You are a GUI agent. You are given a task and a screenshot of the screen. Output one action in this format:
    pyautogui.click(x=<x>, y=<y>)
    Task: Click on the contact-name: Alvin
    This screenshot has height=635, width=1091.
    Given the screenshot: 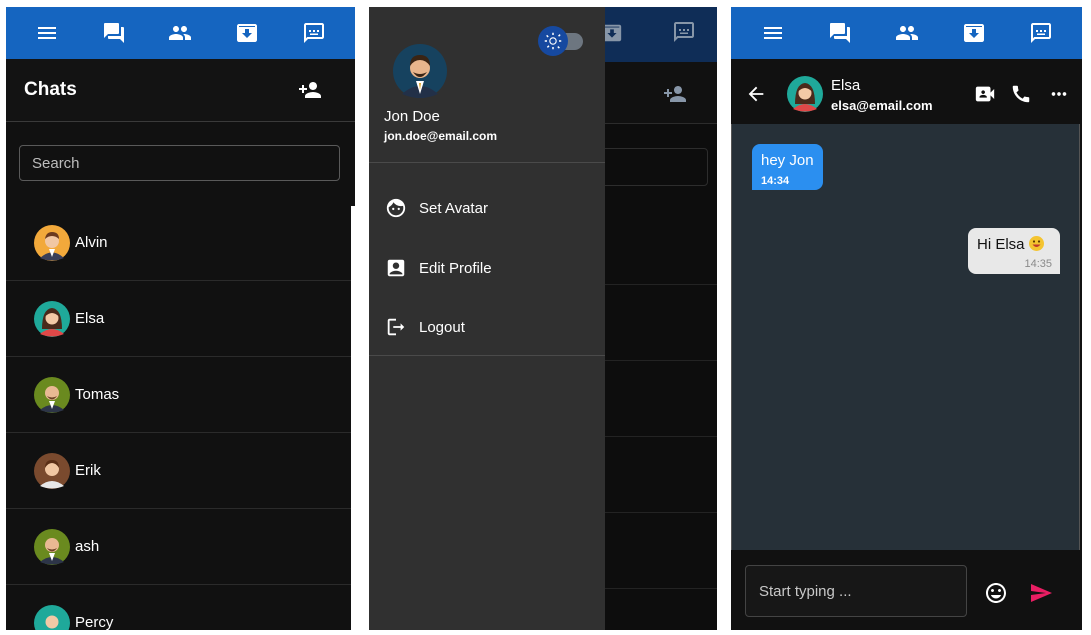 What is the action you would take?
    pyautogui.click(x=91, y=242)
    